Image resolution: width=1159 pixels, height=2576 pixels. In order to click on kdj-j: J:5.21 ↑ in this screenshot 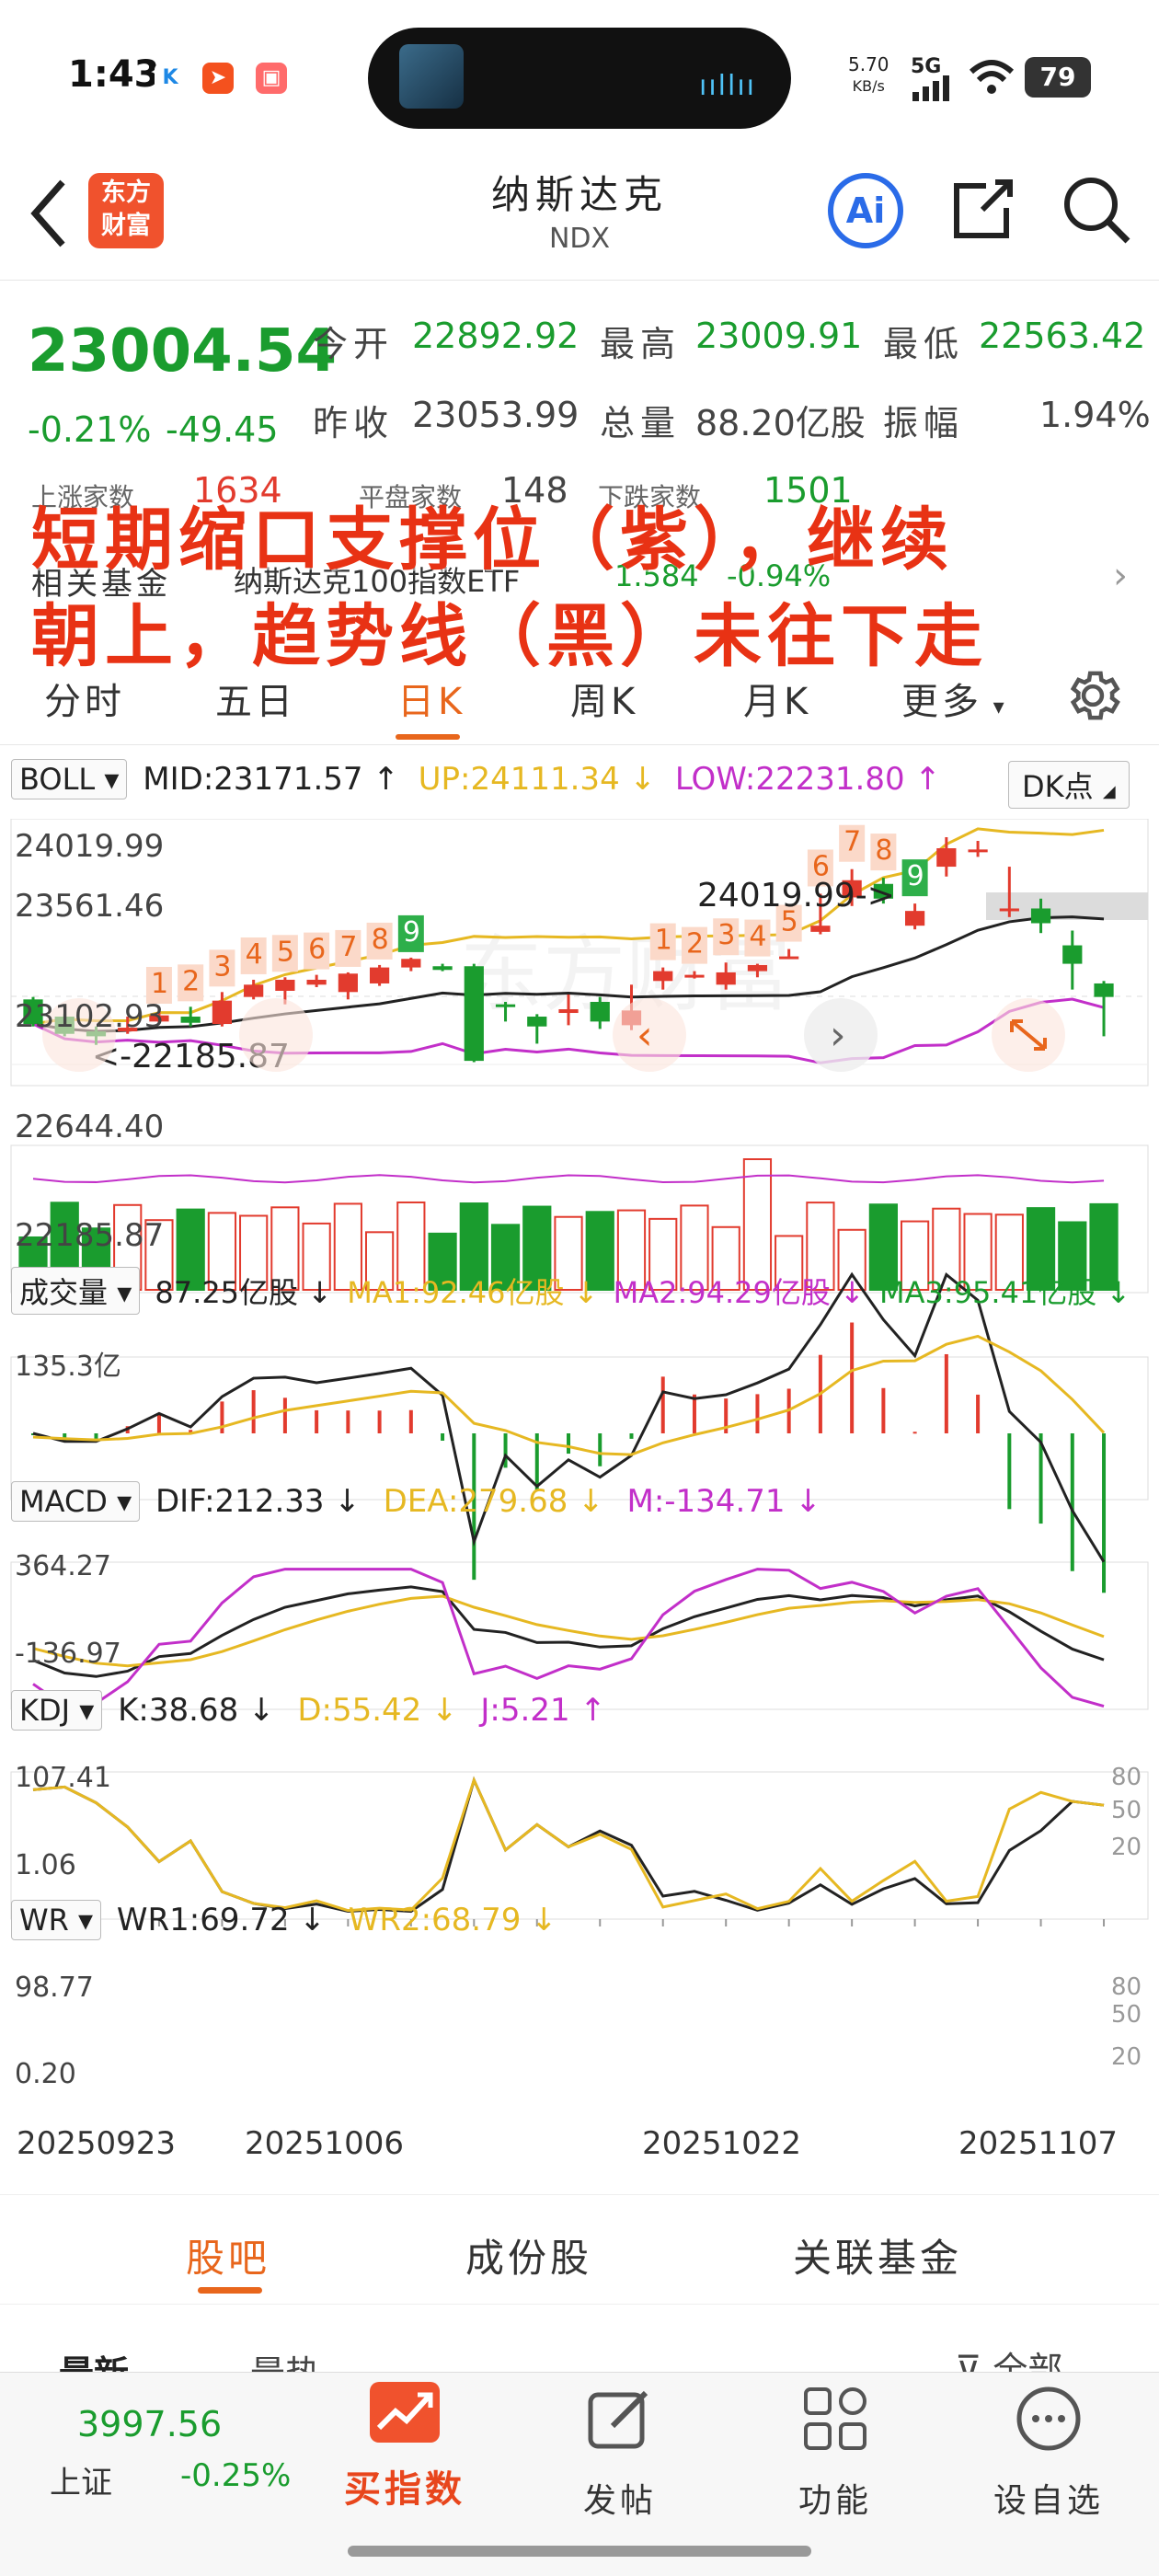, I will do `click(543, 1710)`.